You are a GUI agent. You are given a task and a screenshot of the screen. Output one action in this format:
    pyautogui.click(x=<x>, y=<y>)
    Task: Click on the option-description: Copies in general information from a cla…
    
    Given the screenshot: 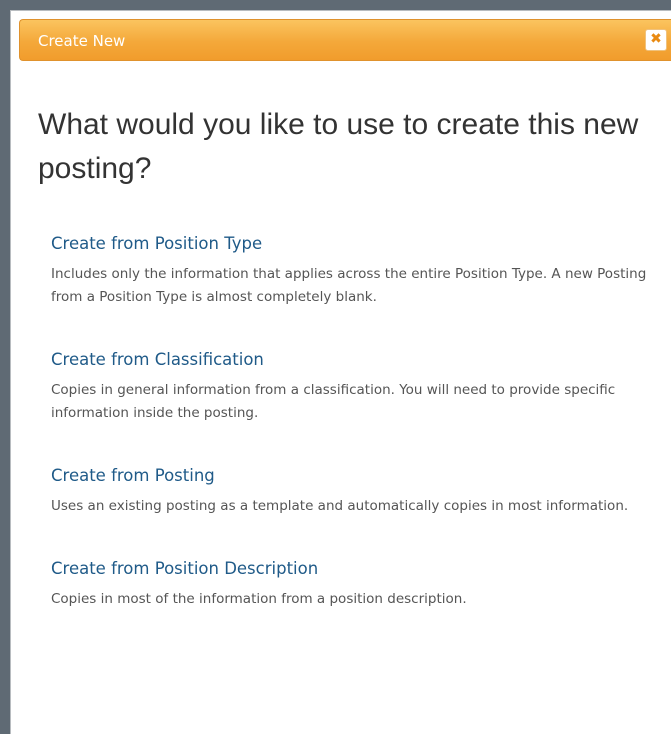 What is the action you would take?
    pyautogui.click(x=333, y=401)
    